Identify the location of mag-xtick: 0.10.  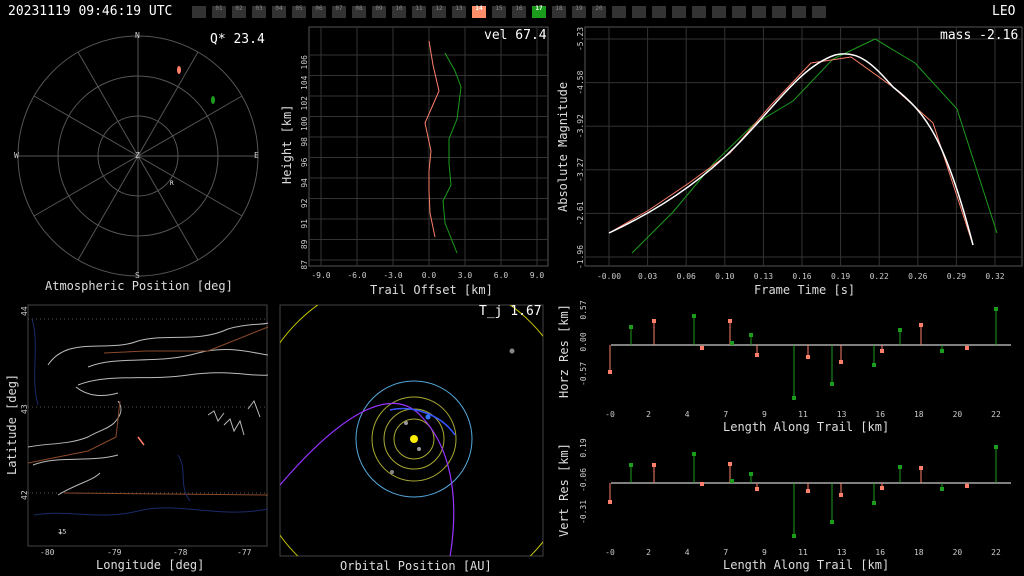
(724, 276).